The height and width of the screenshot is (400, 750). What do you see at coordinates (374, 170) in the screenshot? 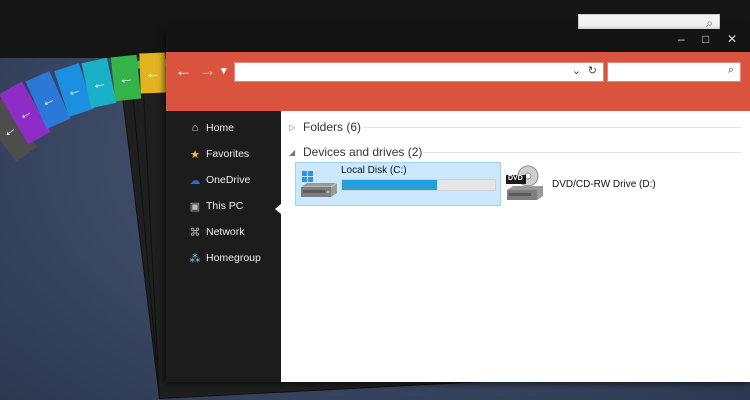
I see `drive-name: Local Disk (C:)` at bounding box center [374, 170].